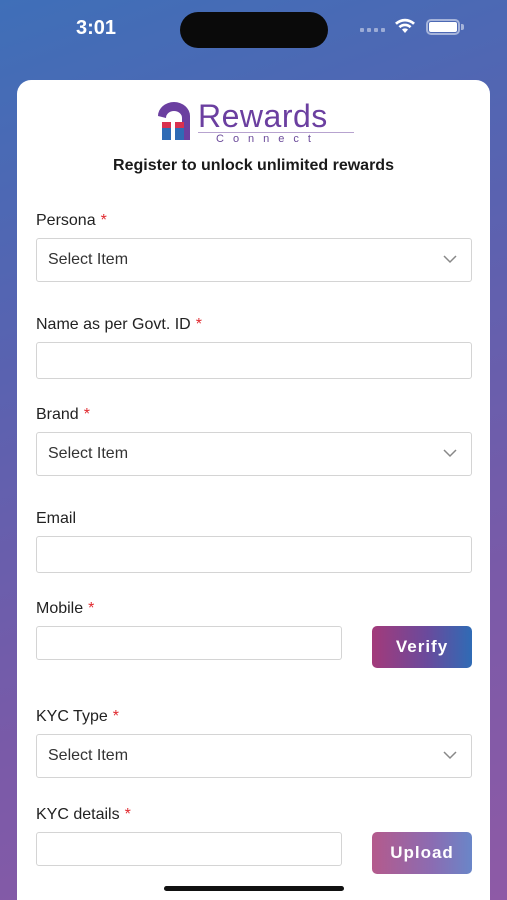 The image size is (507, 900). What do you see at coordinates (66, 220) in the screenshot?
I see `persona-label-text: Persona` at bounding box center [66, 220].